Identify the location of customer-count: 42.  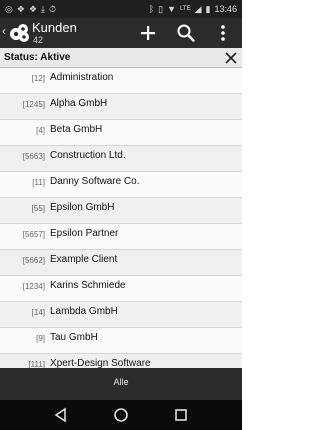
(38, 40).